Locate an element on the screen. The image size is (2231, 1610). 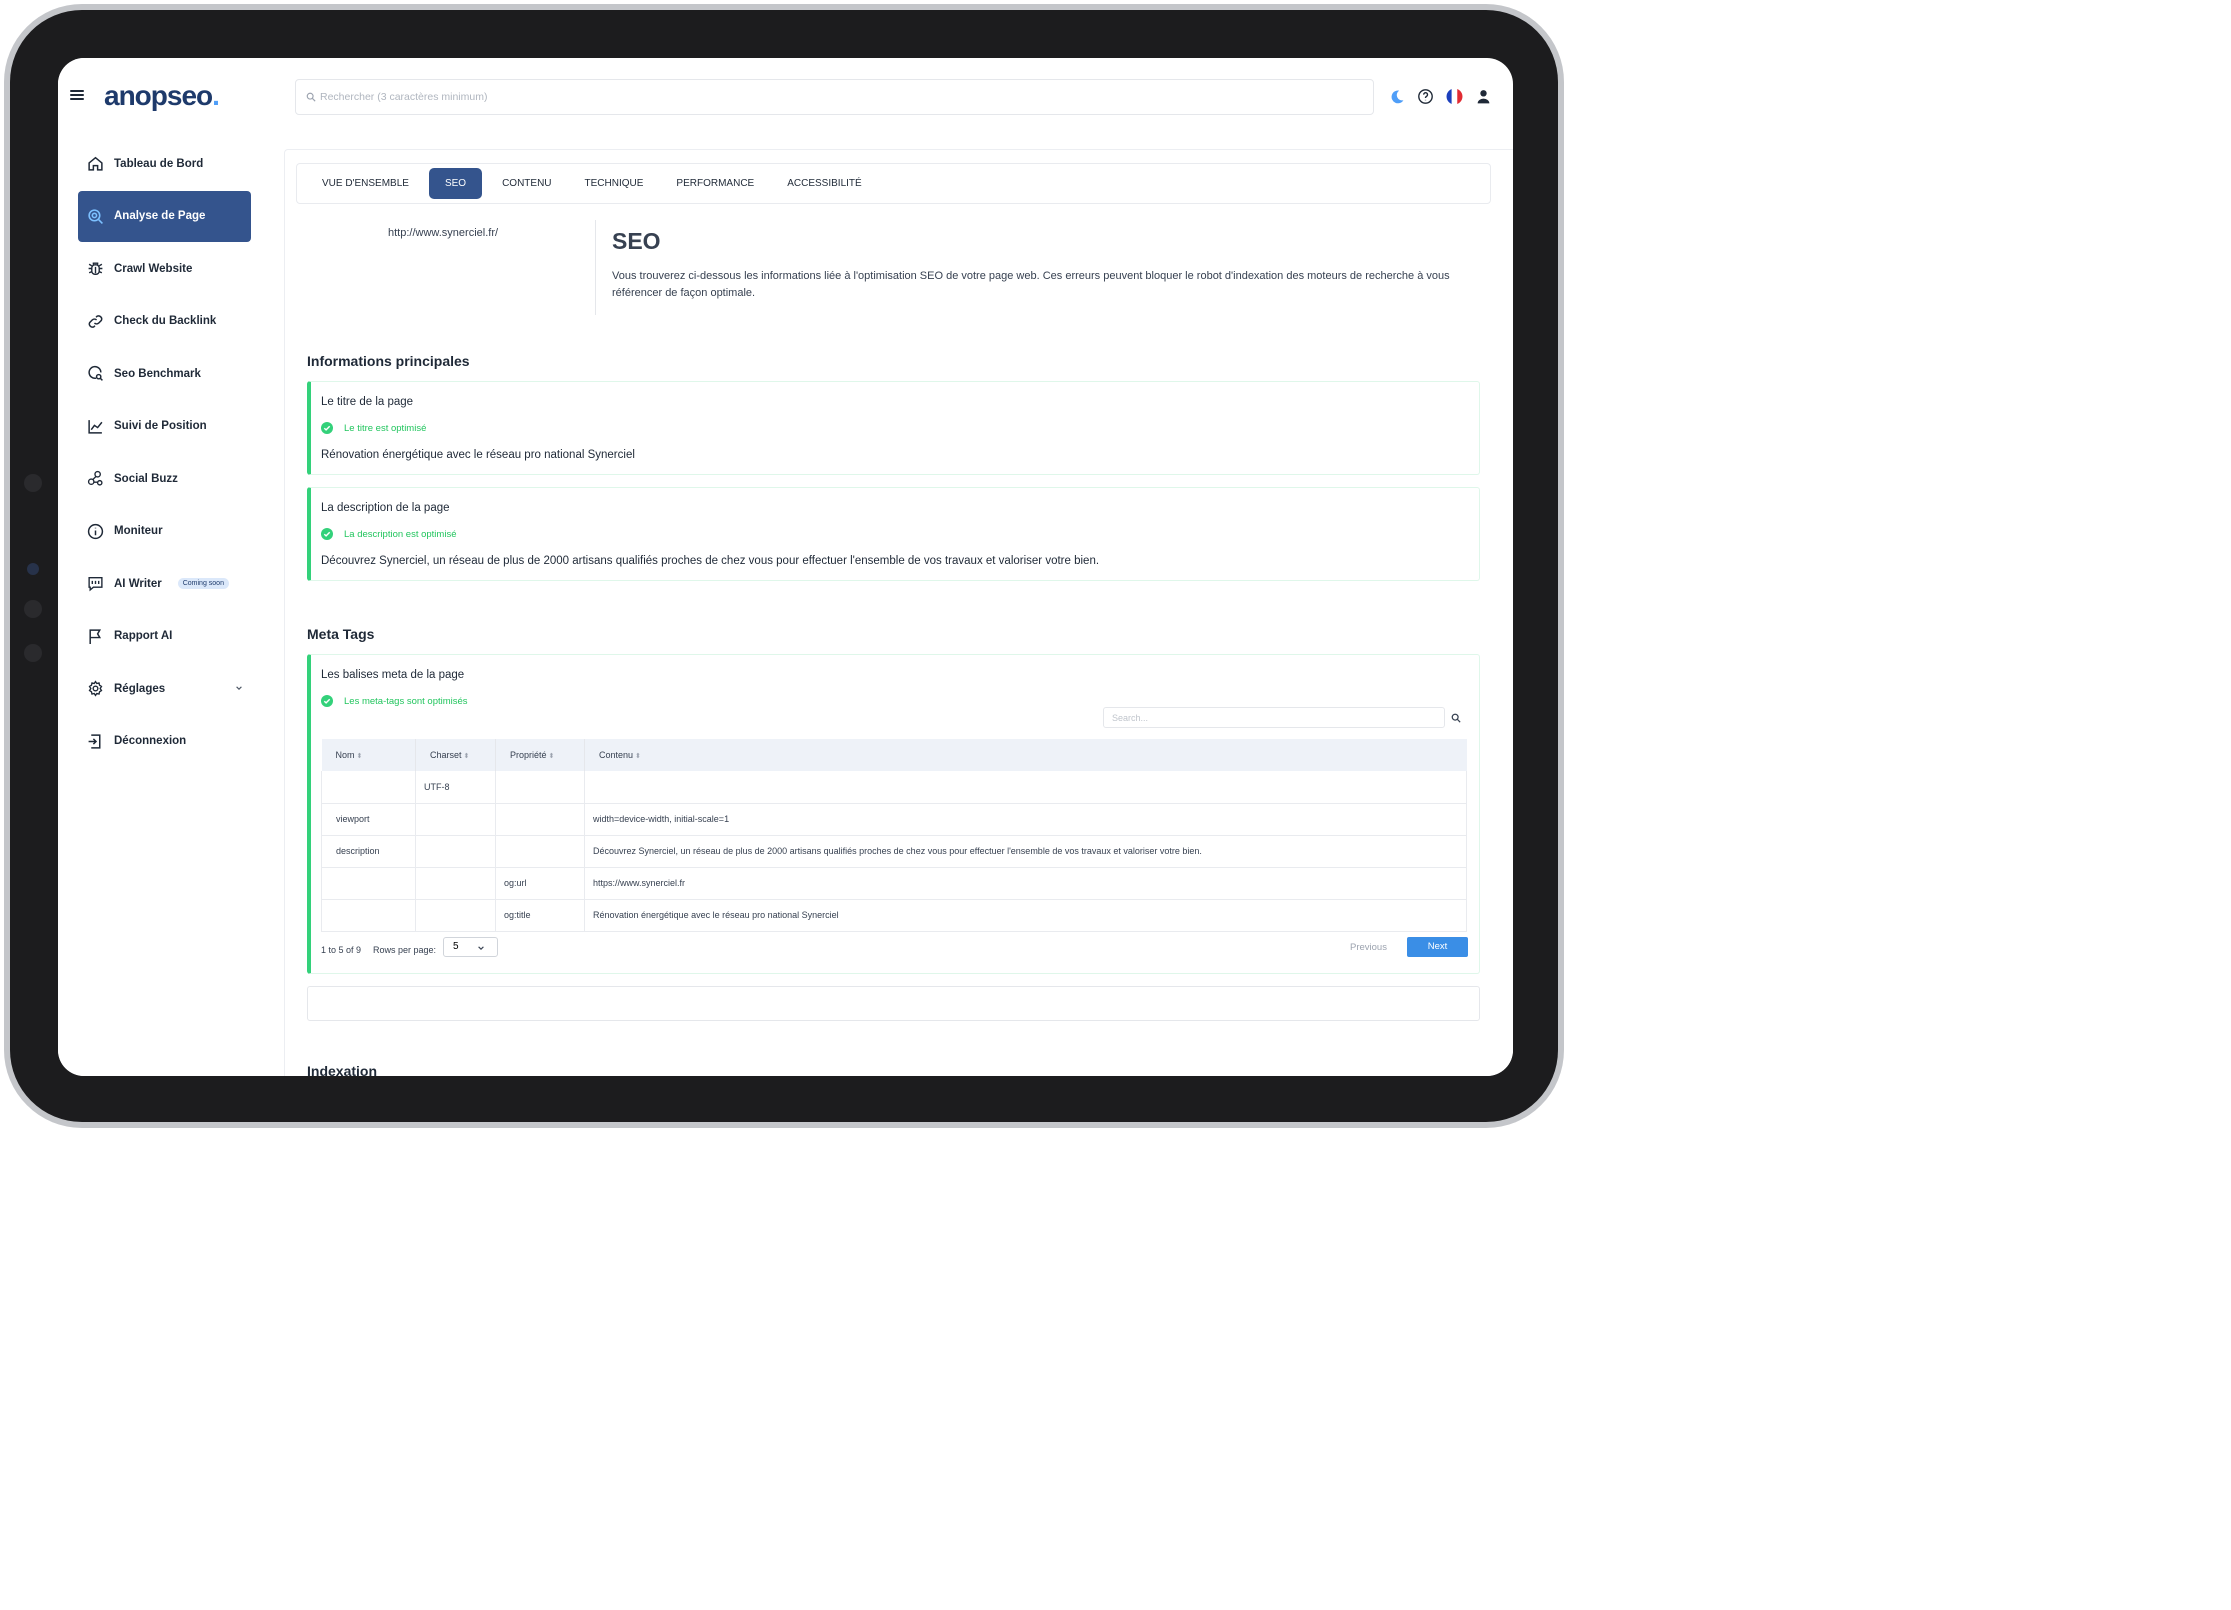
chart-line-icon is located at coordinates (95, 426).